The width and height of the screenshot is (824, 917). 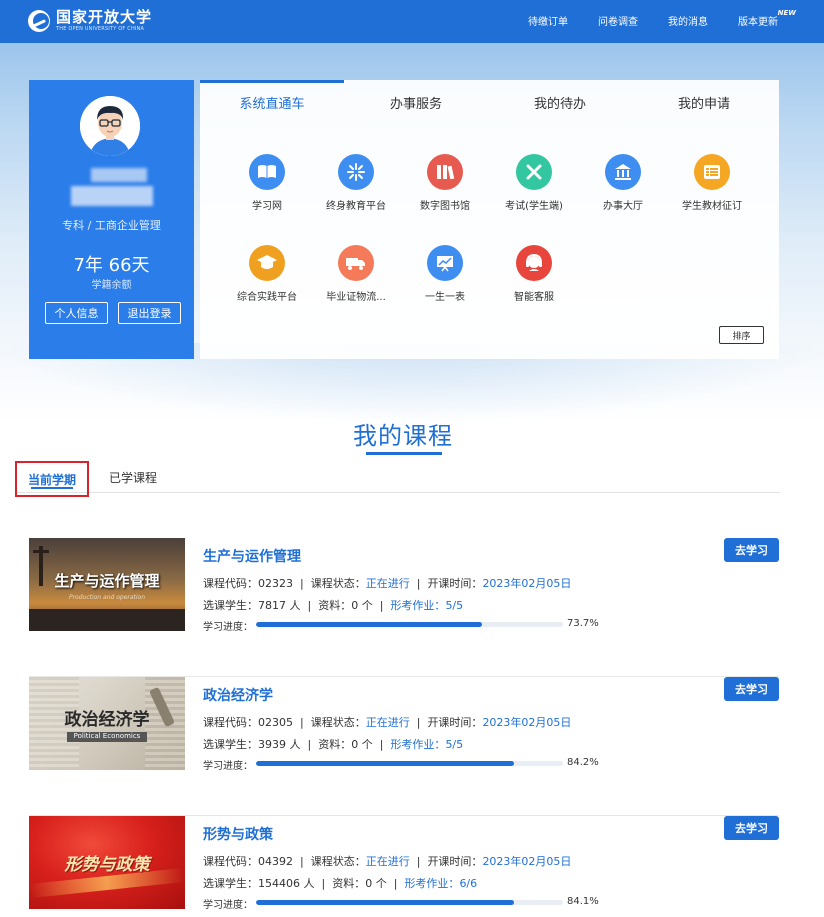 I want to click on course-name: 形势与政策, so click(x=238, y=834).